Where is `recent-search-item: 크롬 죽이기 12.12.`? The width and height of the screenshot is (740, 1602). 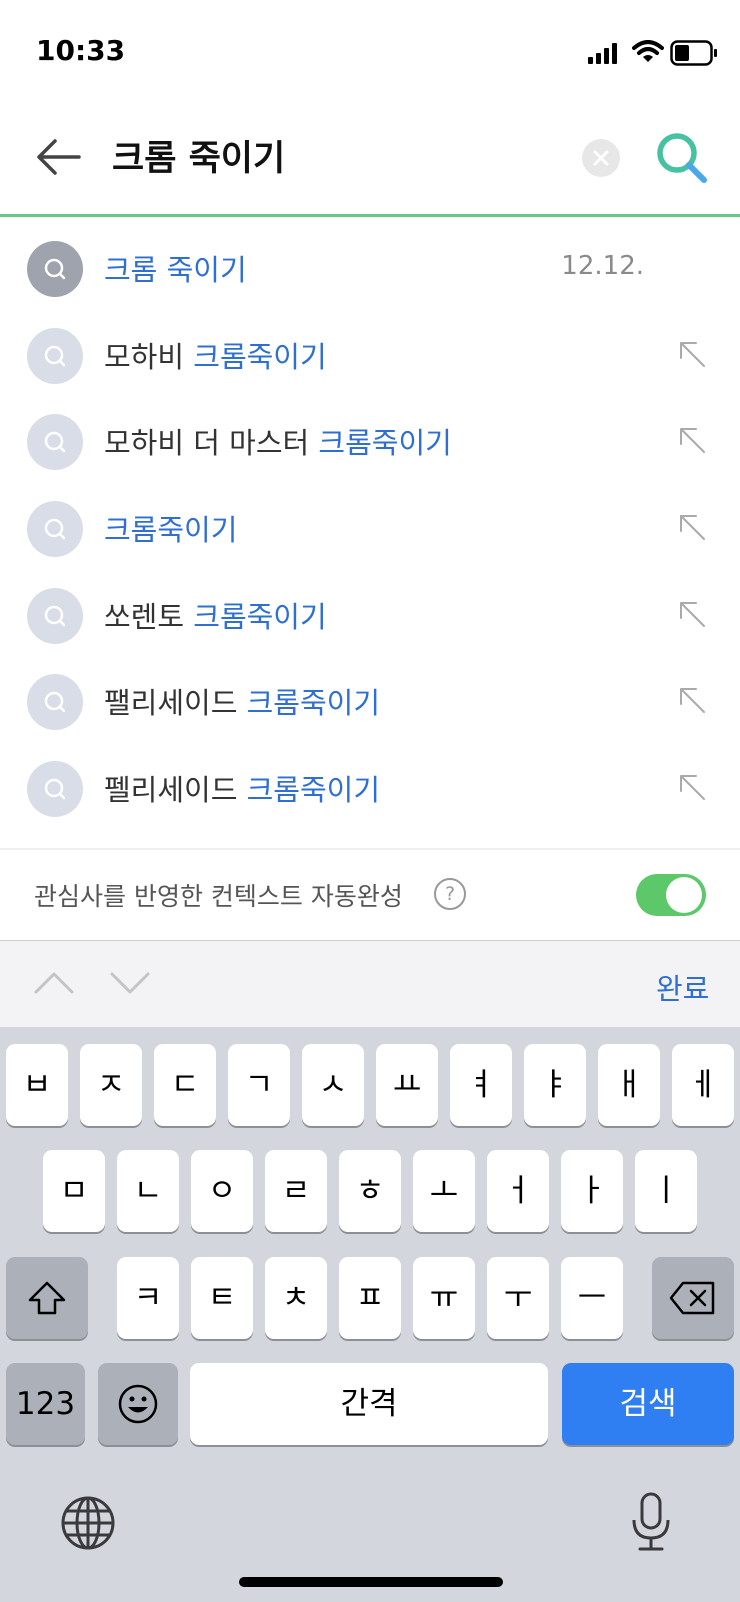
recent-search-item: 크롬 죽이기 12.12. is located at coordinates (370, 270).